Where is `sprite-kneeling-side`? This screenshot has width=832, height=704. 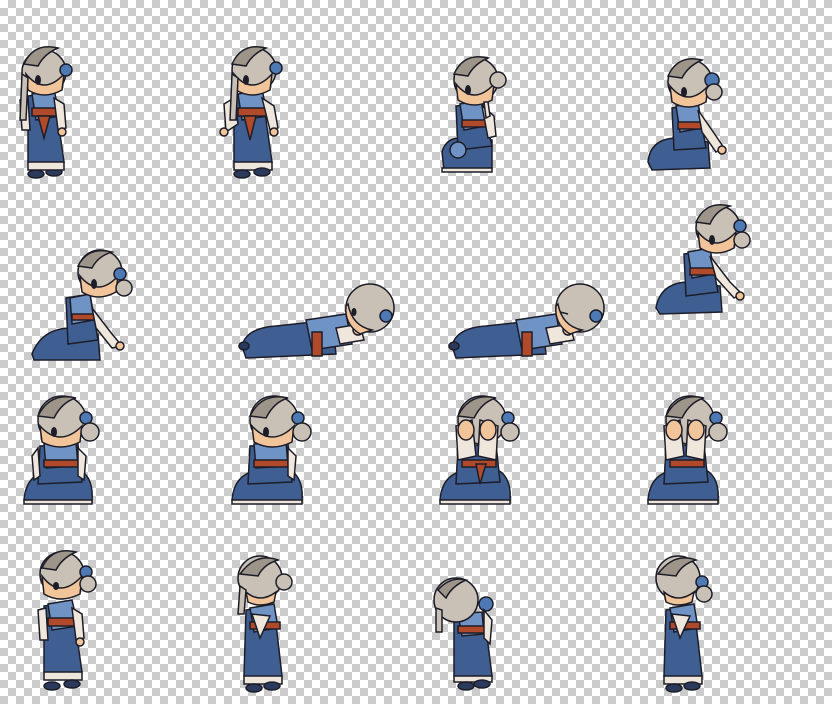
sprite-kneeling-side is located at coordinates (474, 114).